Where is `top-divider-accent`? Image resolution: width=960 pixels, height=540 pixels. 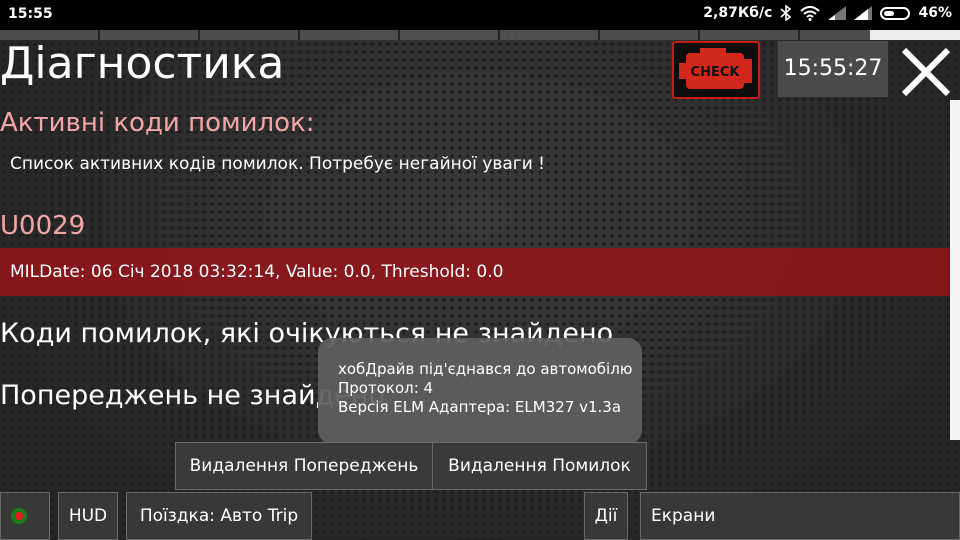 top-divider-accent is located at coordinates (915, 35).